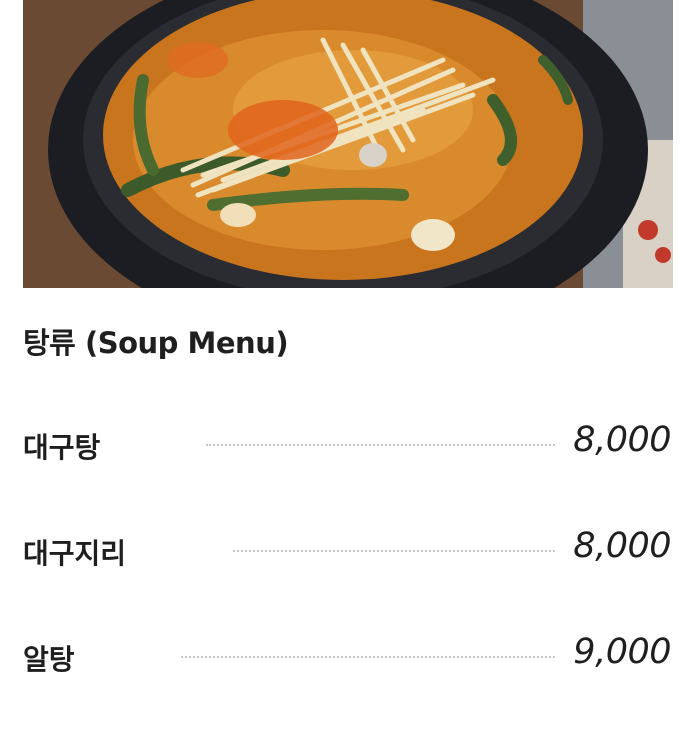  I want to click on menu-item: 대구탕 8,000, so click(347, 445).